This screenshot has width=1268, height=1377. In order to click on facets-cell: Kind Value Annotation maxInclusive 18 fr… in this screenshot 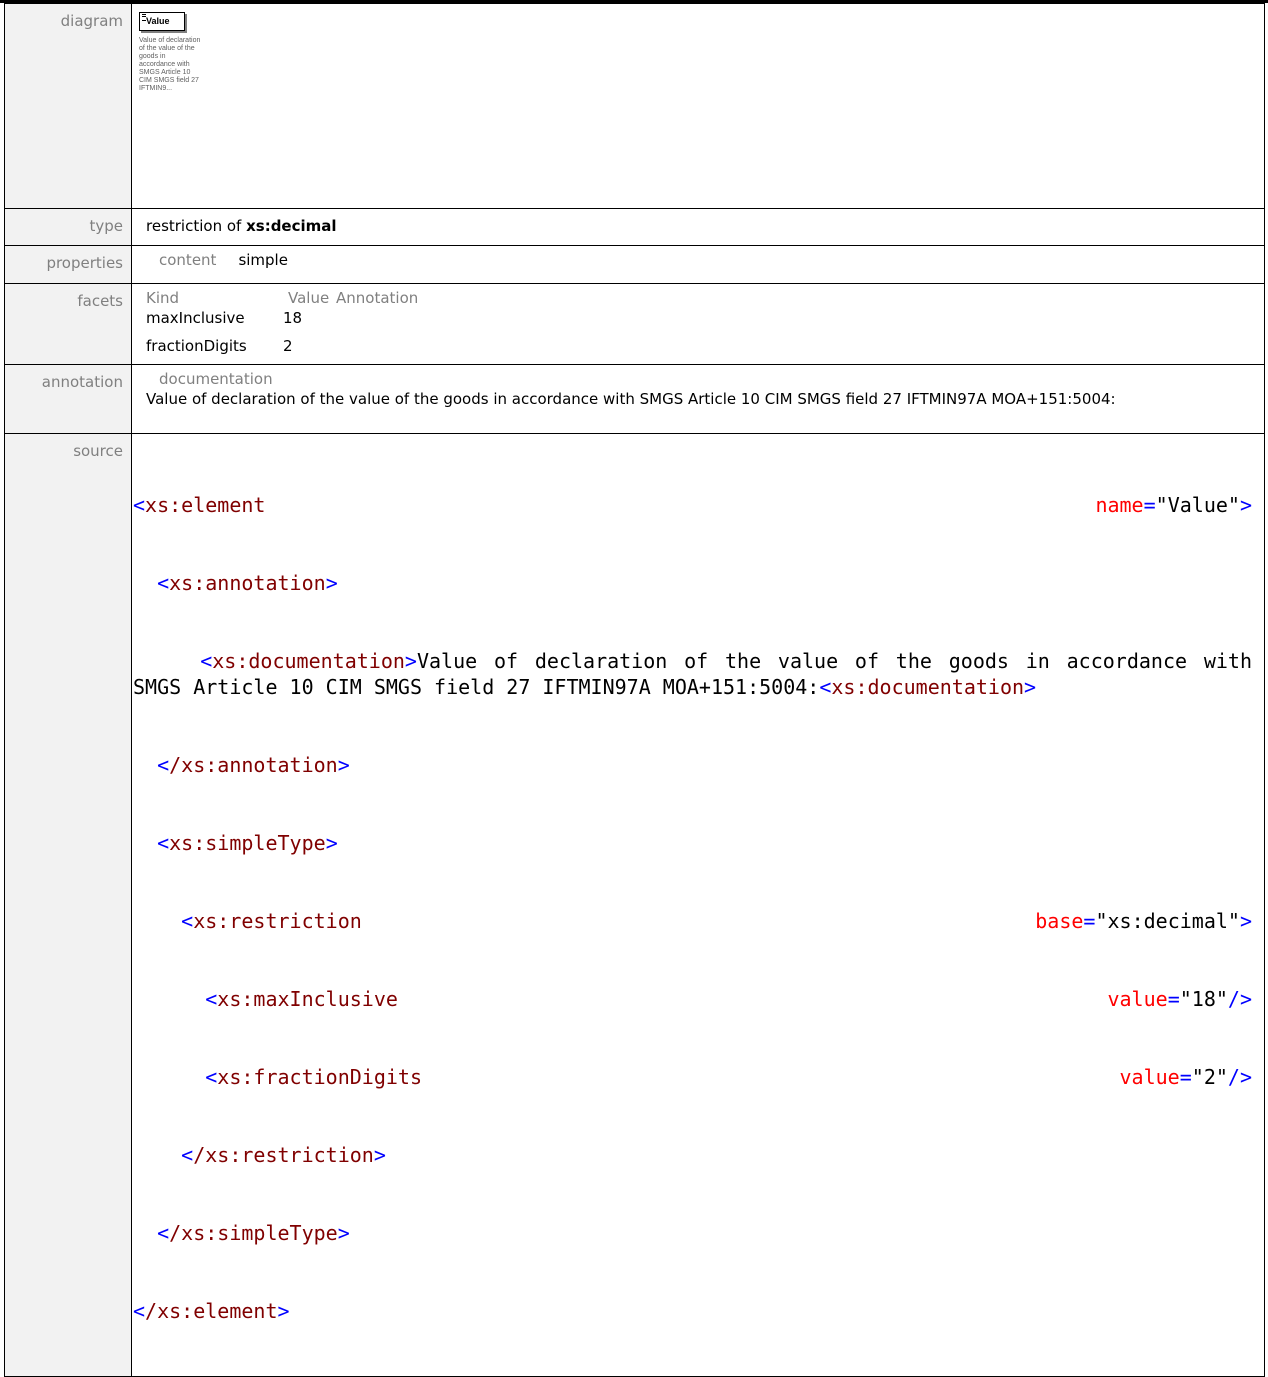, I will do `click(698, 324)`.